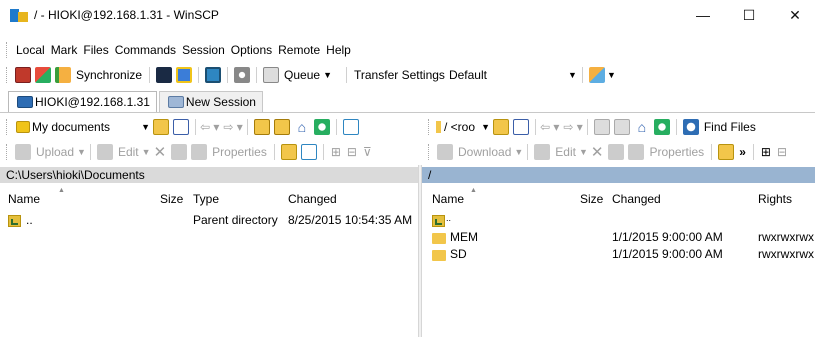 Image resolution: width=815 pixels, height=337 pixels. I want to click on queue-button: Queue, so click(302, 75).